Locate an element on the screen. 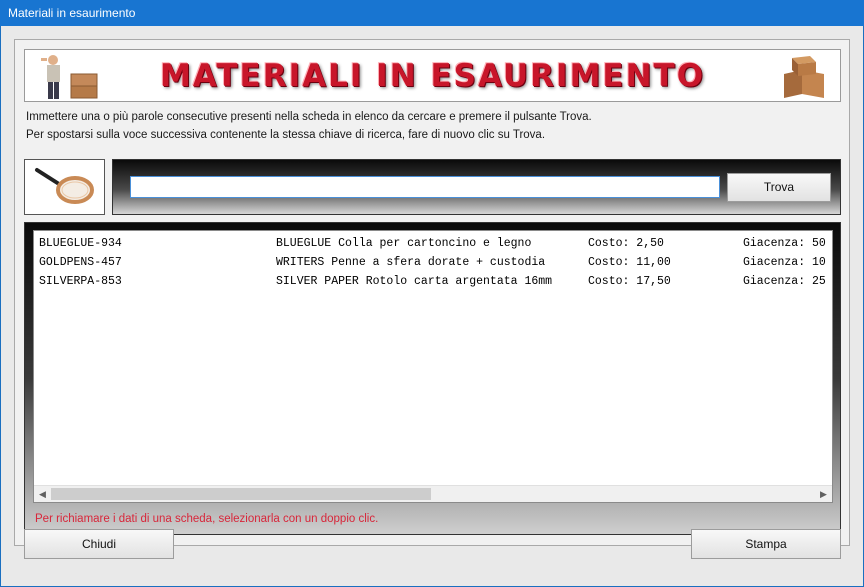 Image resolution: width=864 pixels, height=587 pixels. item-description: SILVER PAPER Rotolo carta argentata 16mm is located at coordinates (414, 281).